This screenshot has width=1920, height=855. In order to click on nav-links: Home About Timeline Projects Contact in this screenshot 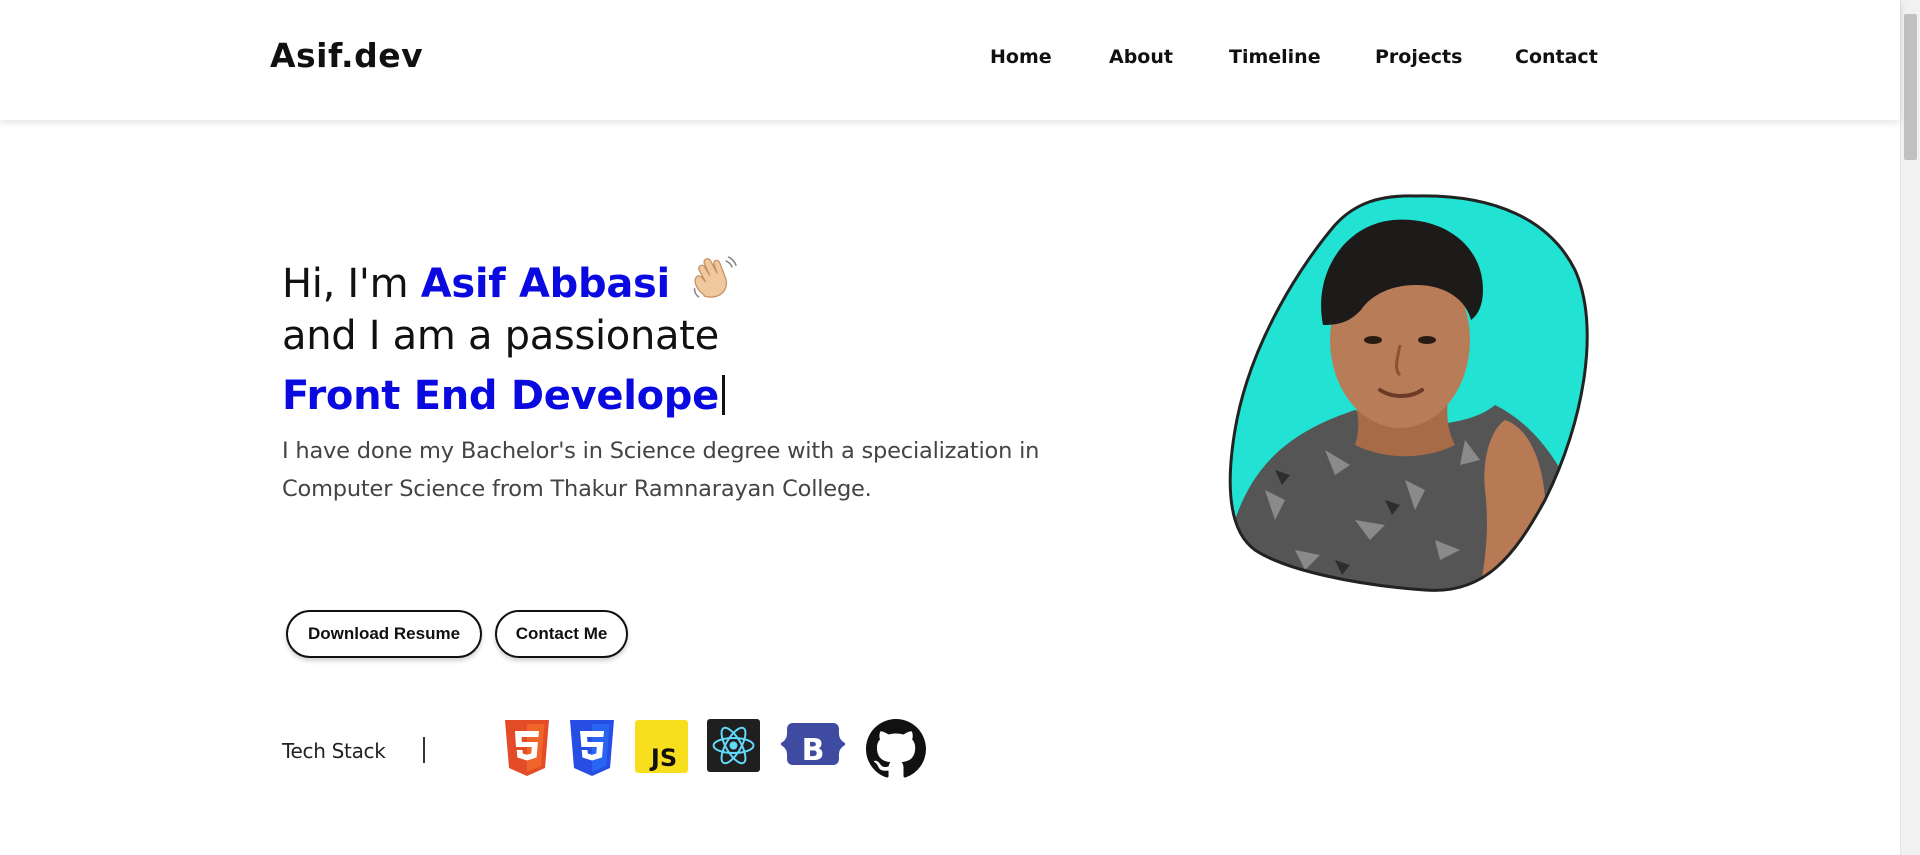, I will do `click(950, 61)`.